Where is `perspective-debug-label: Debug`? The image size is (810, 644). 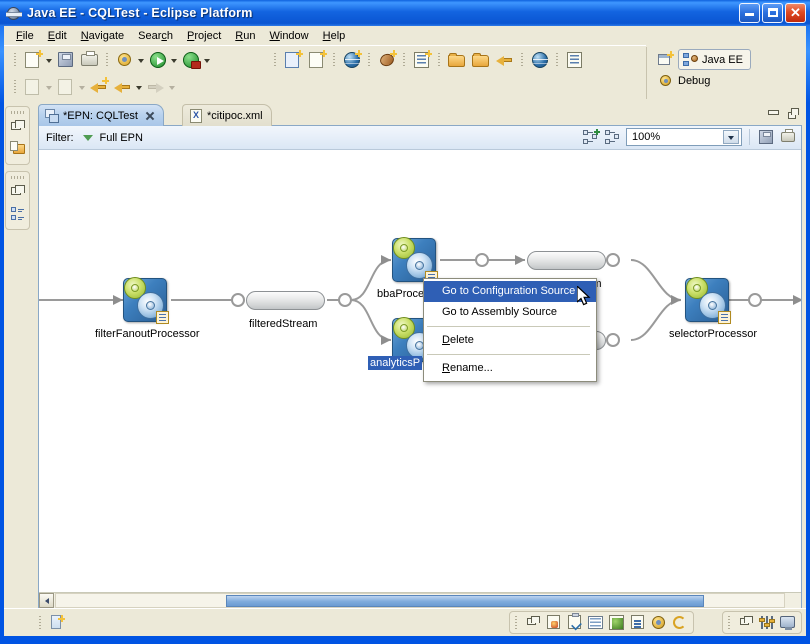
perspective-debug-label: Debug is located at coordinates (694, 81).